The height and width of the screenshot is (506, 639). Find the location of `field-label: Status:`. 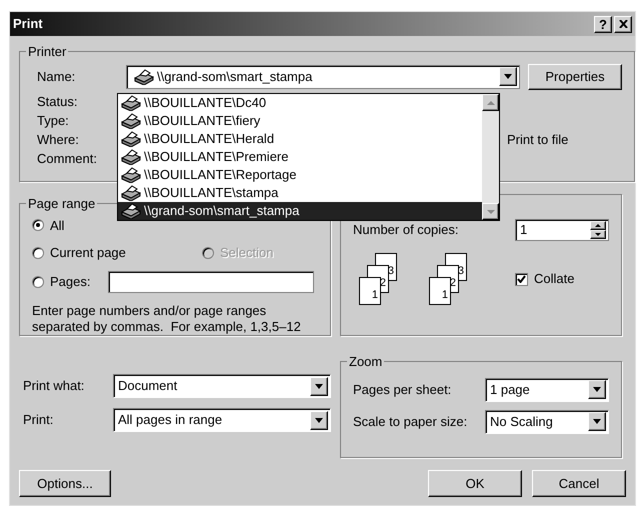

field-label: Status: is located at coordinates (57, 101).